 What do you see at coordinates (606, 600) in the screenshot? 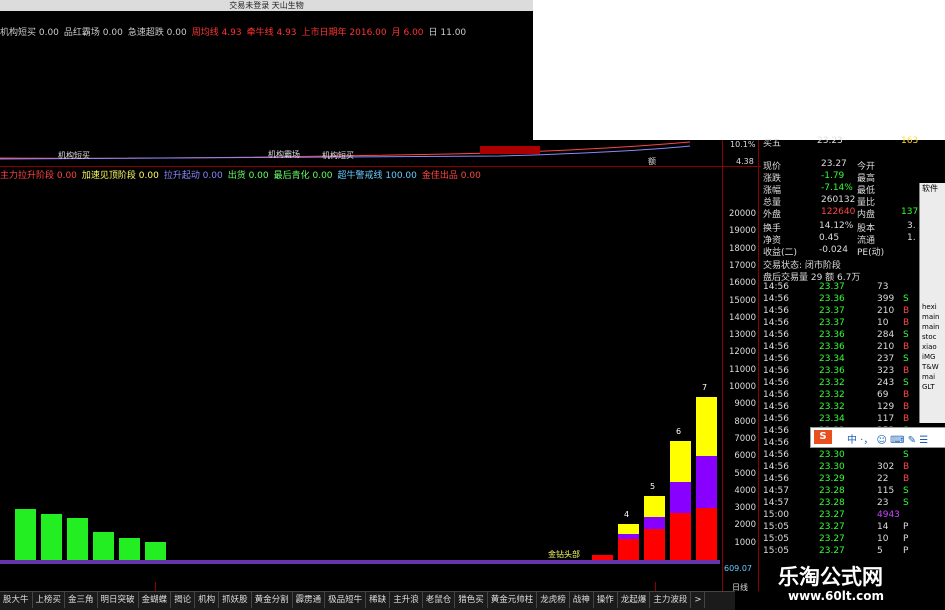
I see `bottom-tab: 操作` at bounding box center [606, 600].